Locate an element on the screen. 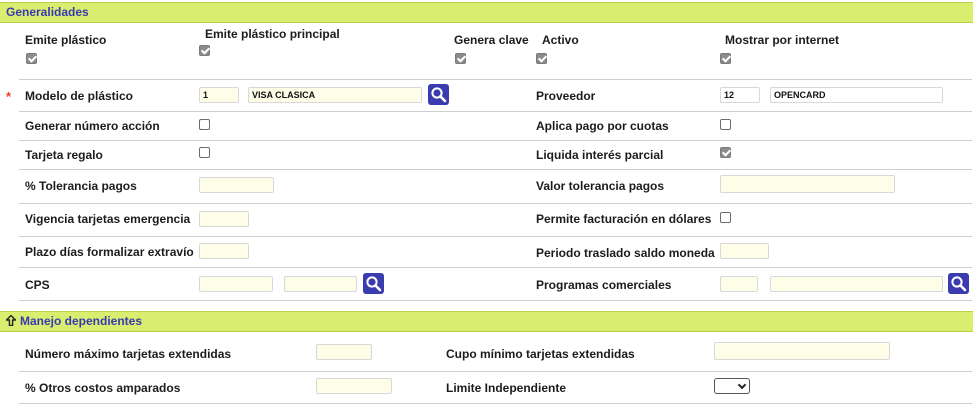 This screenshot has height=409, width=979. section-header-generalidades: Generalidades is located at coordinates (486, 12).